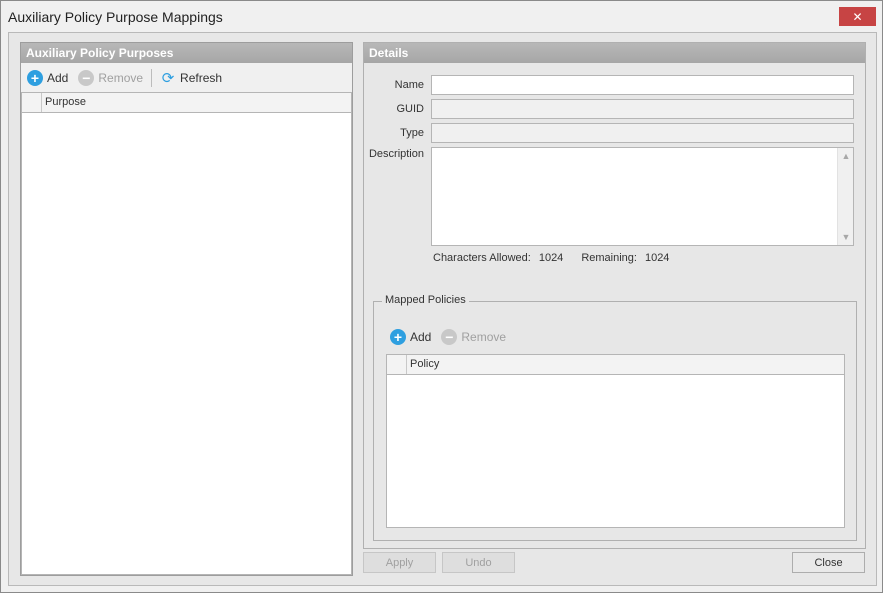 Image resolution: width=883 pixels, height=593 pixels. What do you see at coordinates (186, 103) in the screenshot?
I see `purposes-grid-header: Purpose` at bounding box center [186, 103].